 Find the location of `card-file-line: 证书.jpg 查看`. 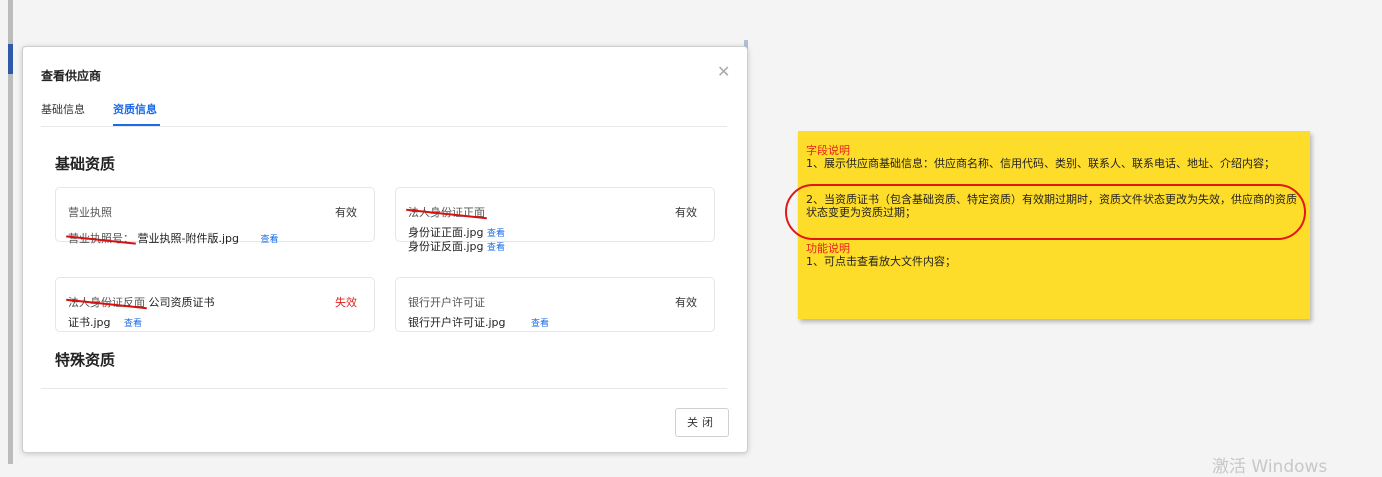

card-file-line: 证书.jpg 查看 is located at coordinates (105, 322).